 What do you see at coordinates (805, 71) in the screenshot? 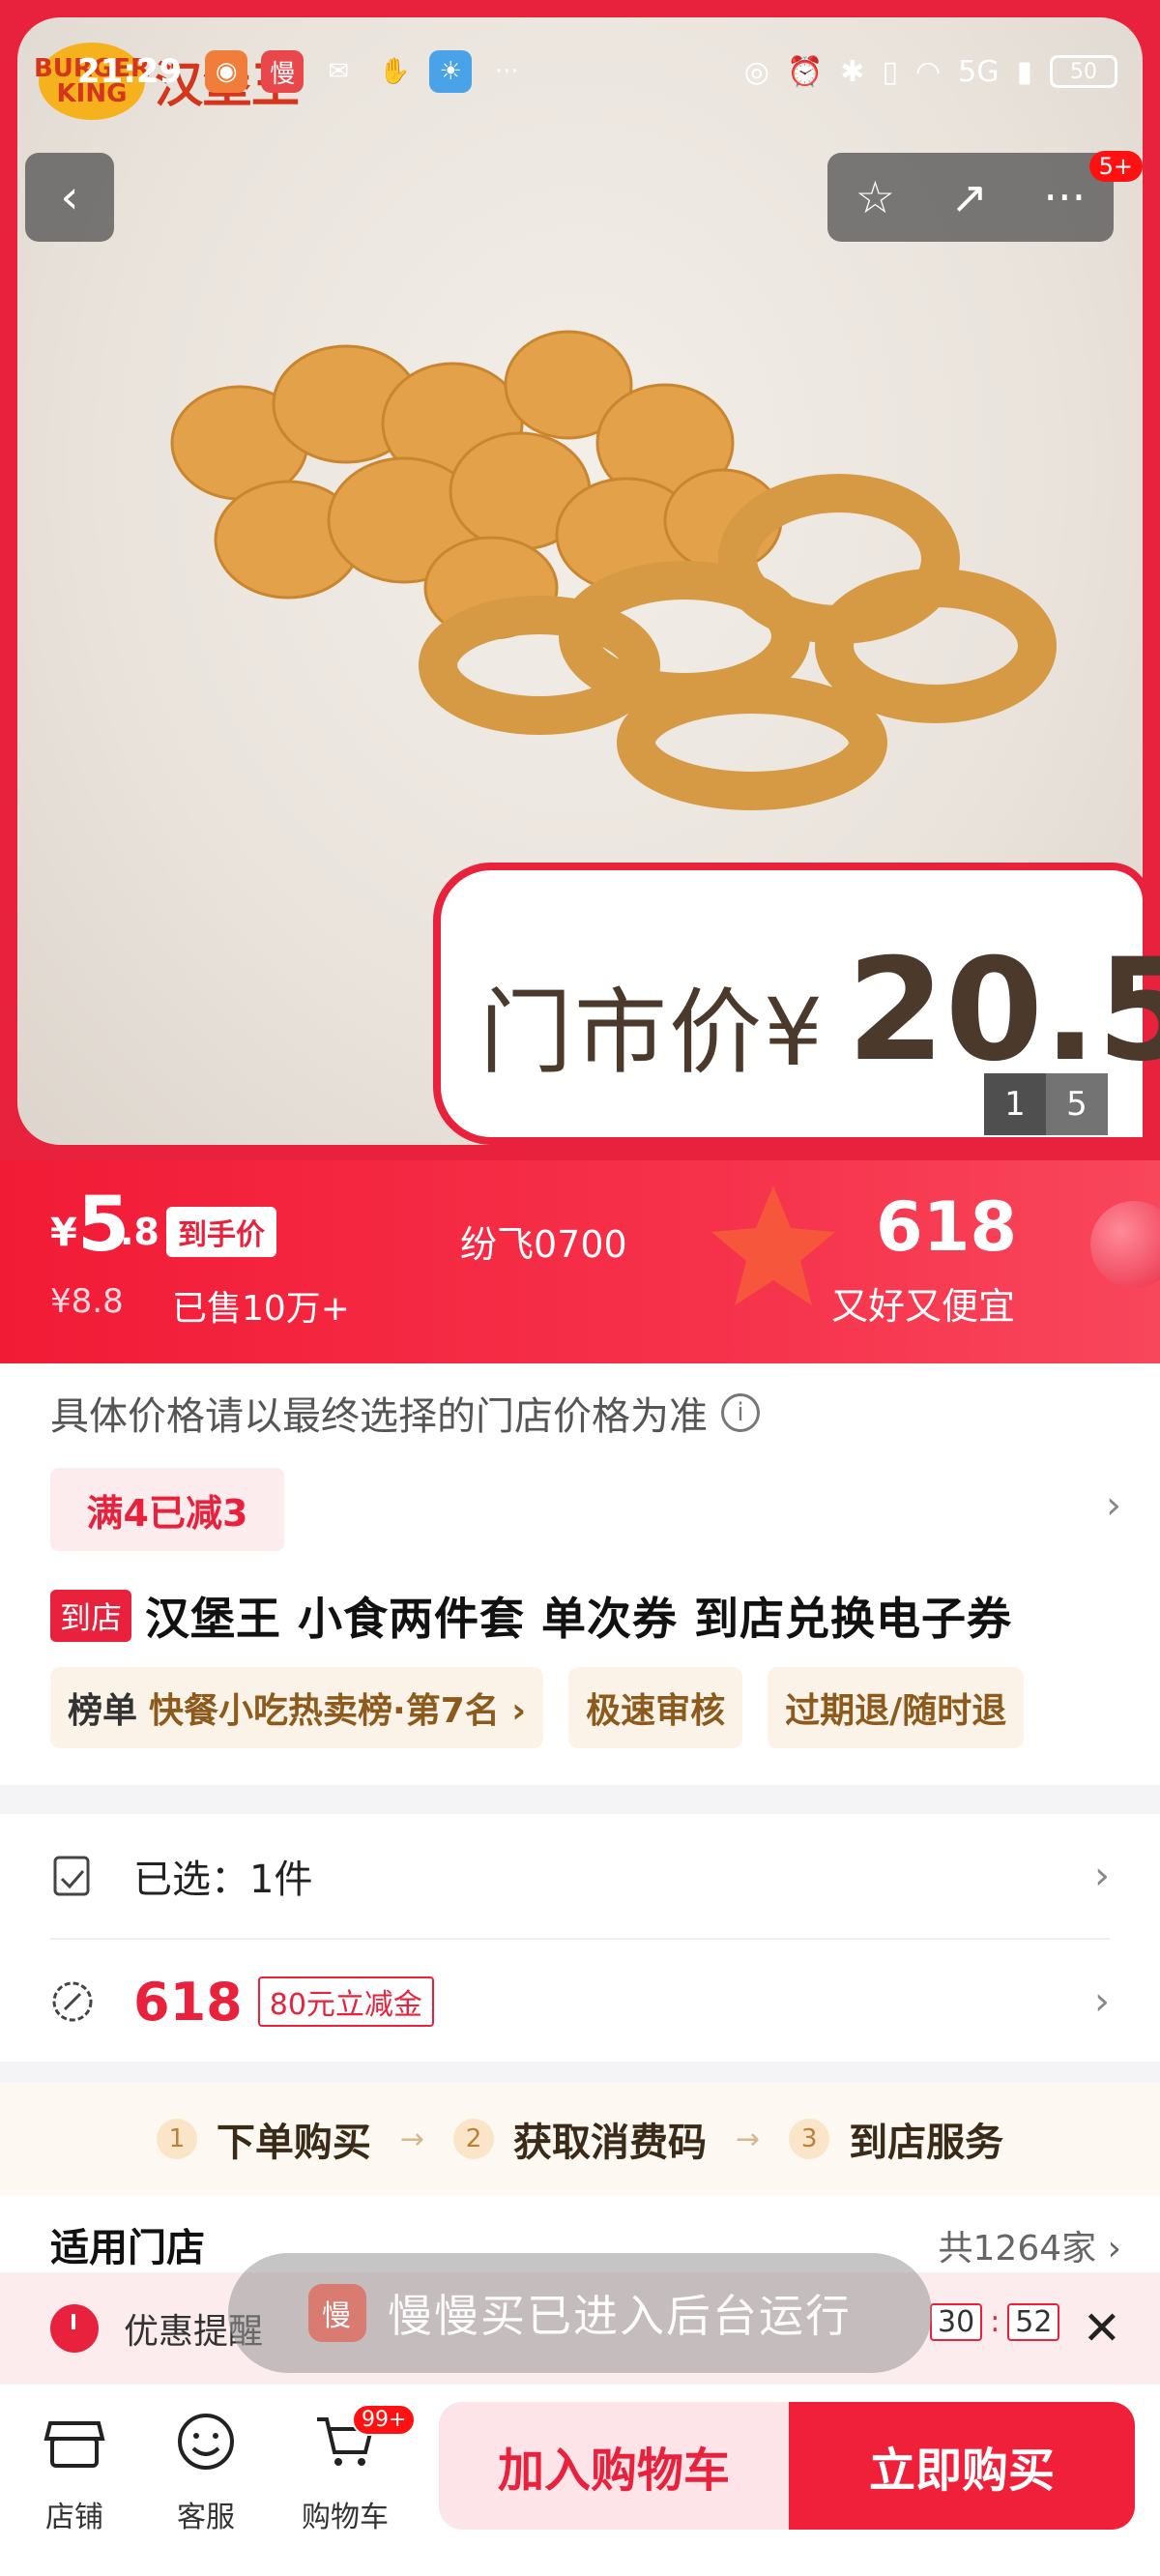
I see `alarm-icon: ⏰` at bounding box center [805, 71].